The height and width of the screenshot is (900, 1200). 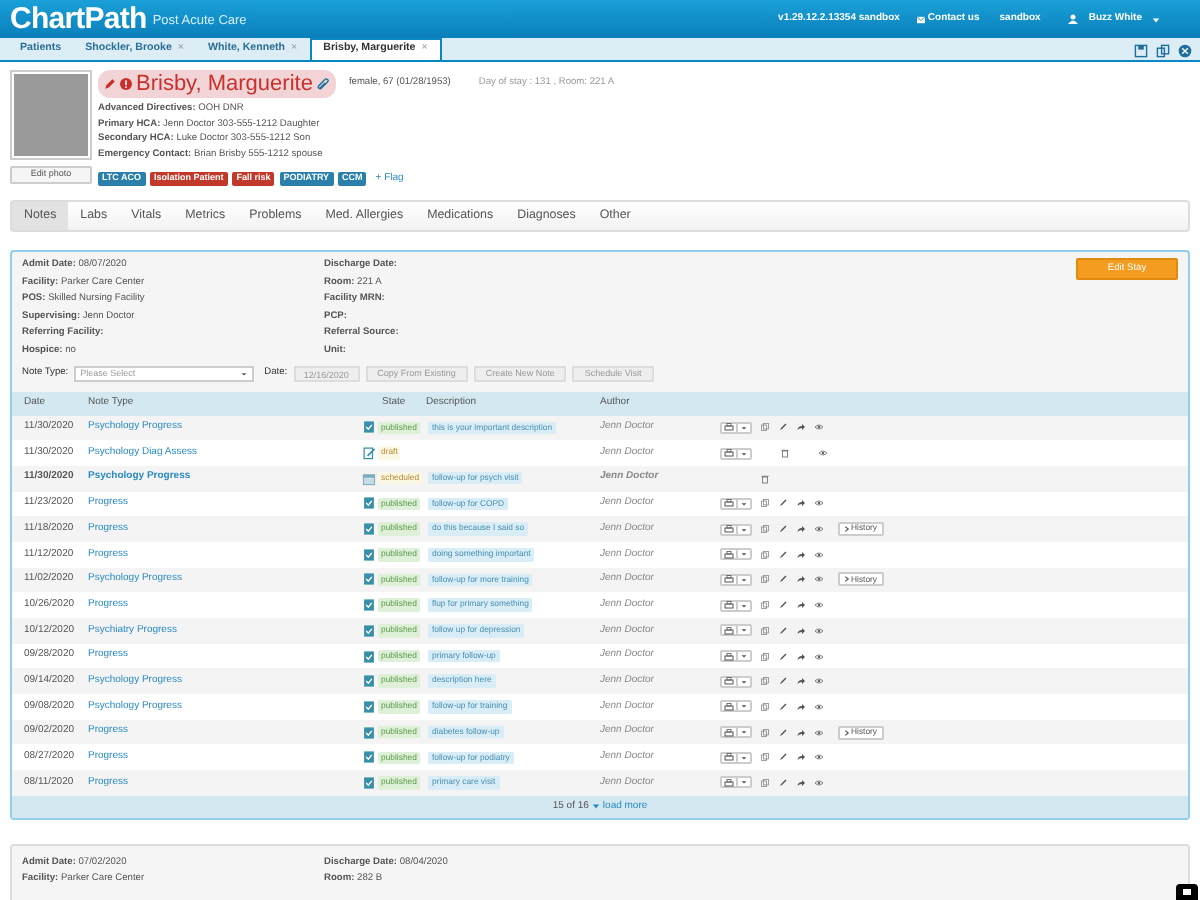 I want to click on chat-widget, so click(x=1187, y=892).